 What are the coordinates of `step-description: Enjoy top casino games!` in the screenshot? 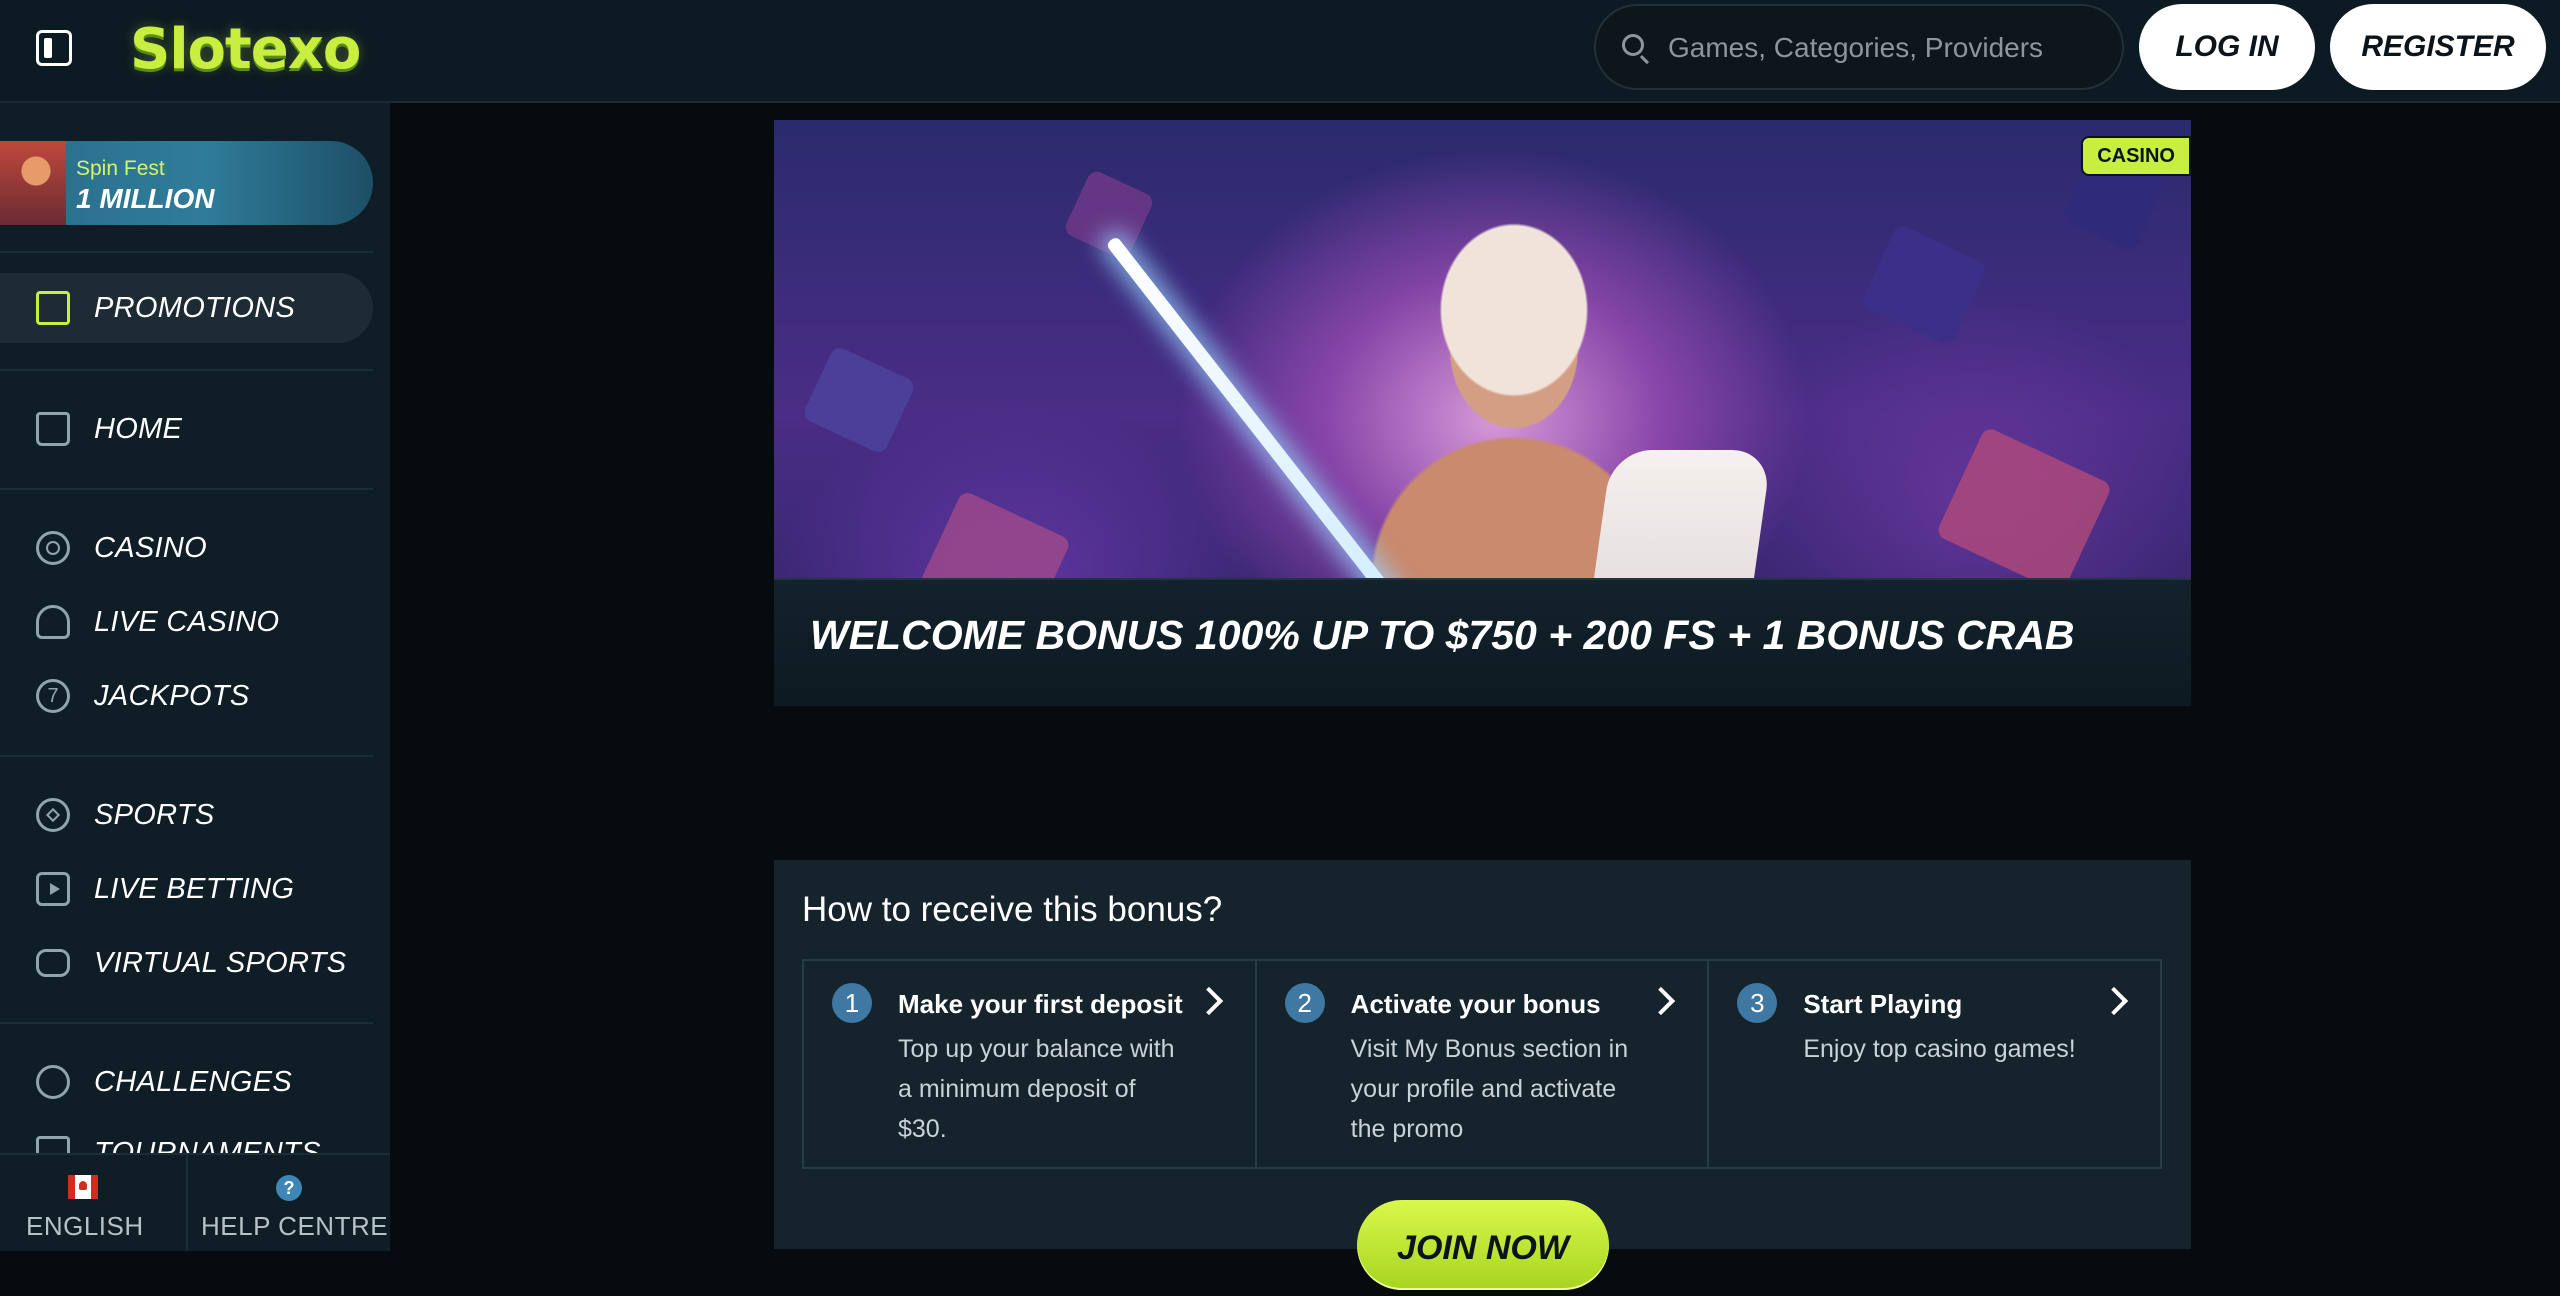 It's located at (1939, 1049).